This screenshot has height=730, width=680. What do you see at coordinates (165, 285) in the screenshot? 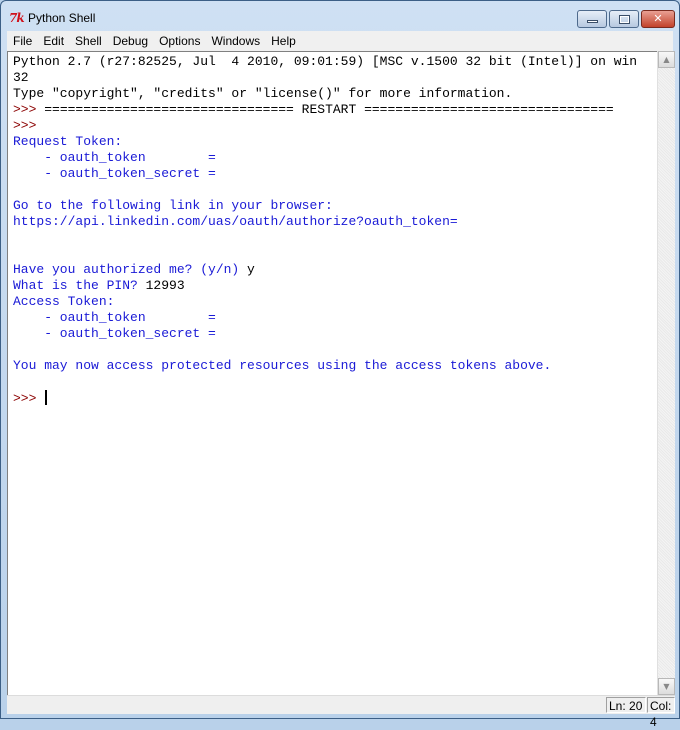
I see `user-input: 12993` at bounding box center [165, 285].